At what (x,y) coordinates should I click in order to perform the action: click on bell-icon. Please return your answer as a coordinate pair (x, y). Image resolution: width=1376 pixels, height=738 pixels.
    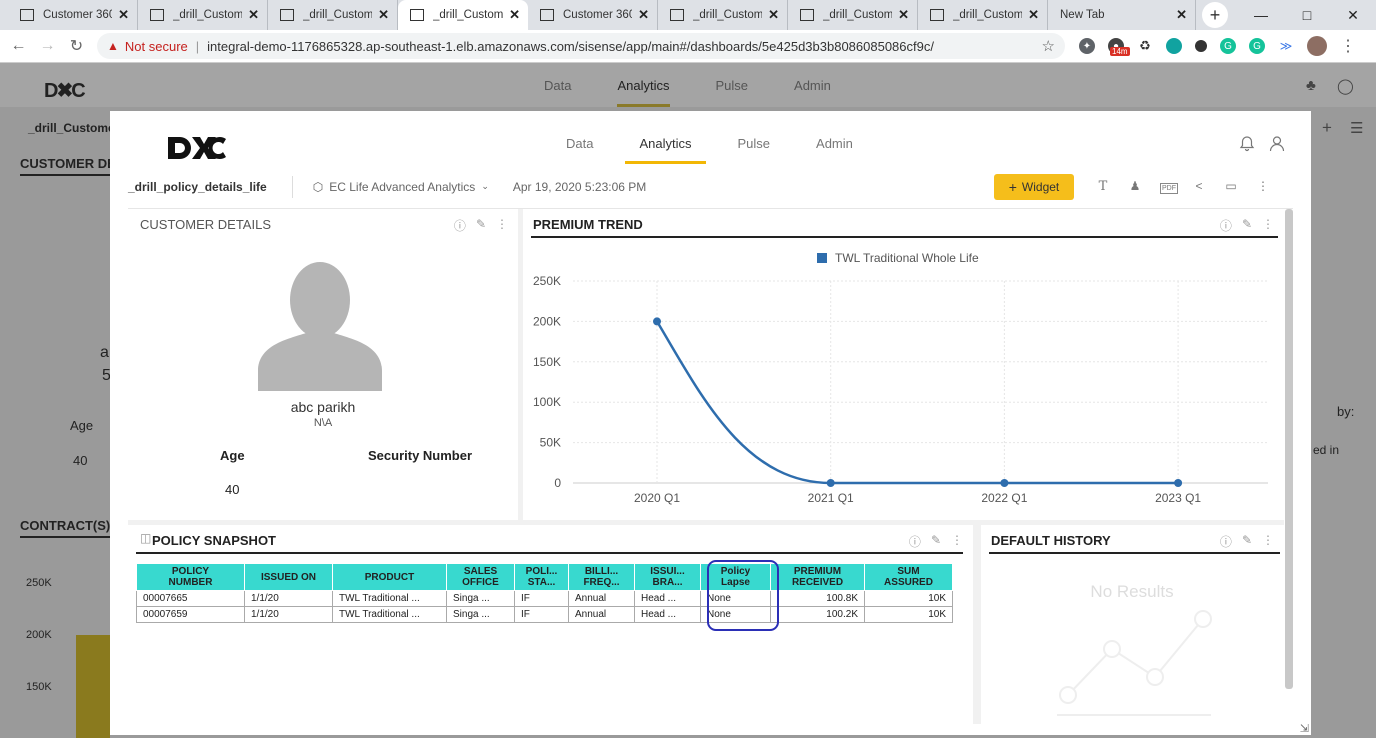
    Looking at the image, I should click on (1247, 143).